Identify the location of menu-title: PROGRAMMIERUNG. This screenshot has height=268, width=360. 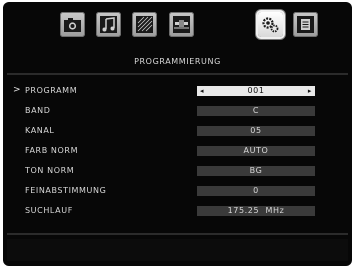
(177, 61).